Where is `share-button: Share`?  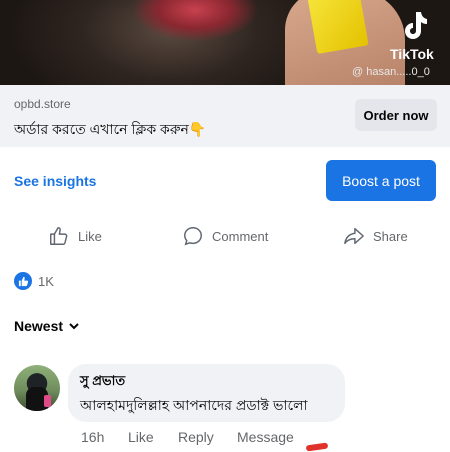
share-button: Share is located at coordinates (375, 236).